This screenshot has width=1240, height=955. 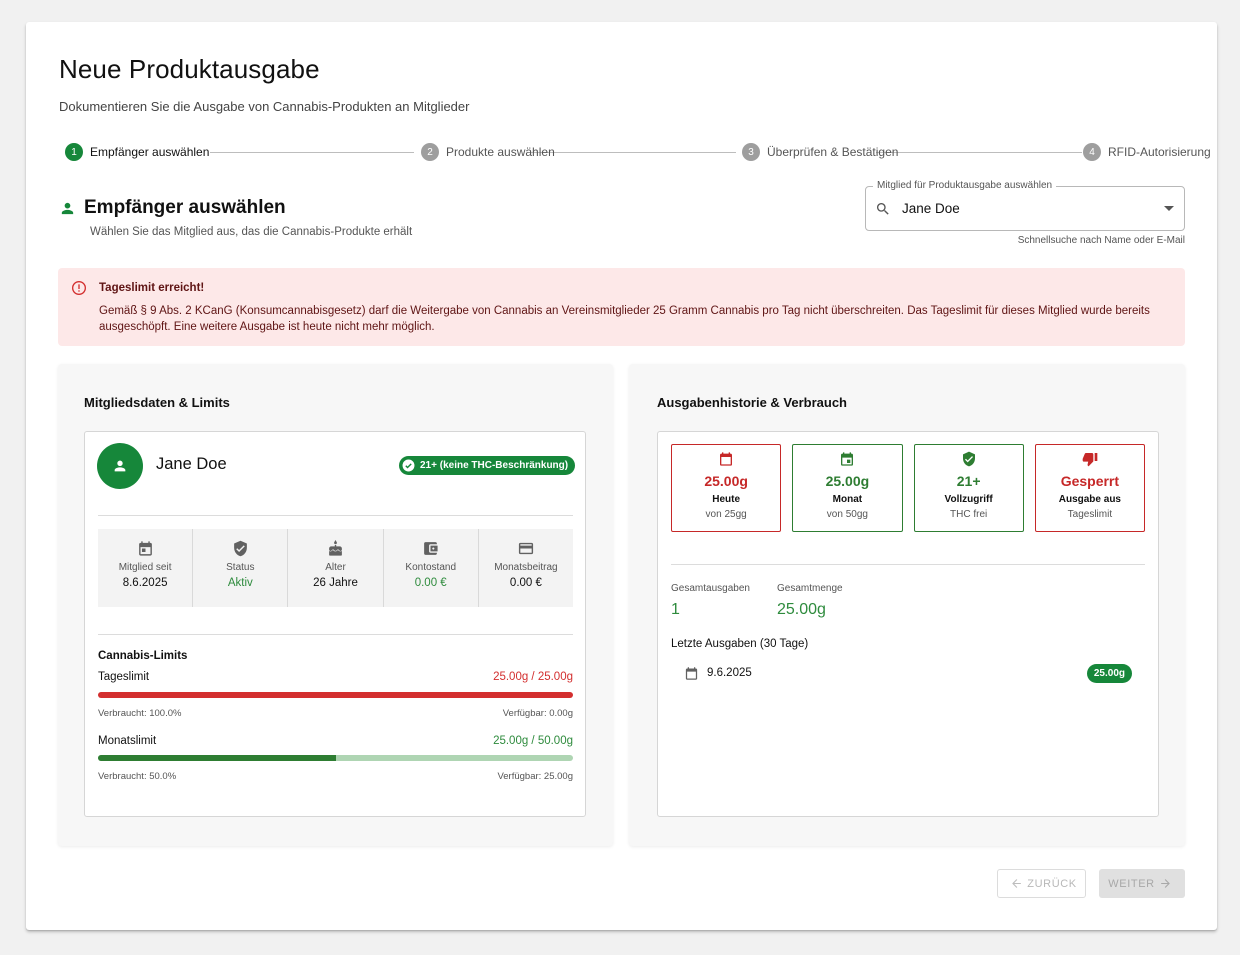 What do you see at coordinates (968, 481) in the screenshot?
I see `tile-value: 21+` at bounding box center [968, 481].